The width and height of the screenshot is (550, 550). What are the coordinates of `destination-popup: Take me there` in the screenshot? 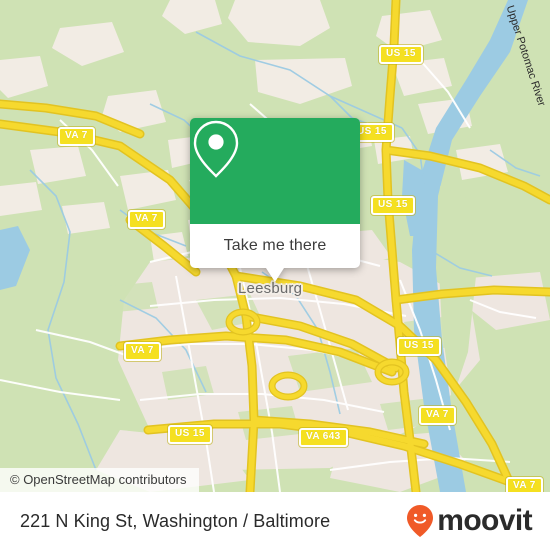 It's located at (275, 200).